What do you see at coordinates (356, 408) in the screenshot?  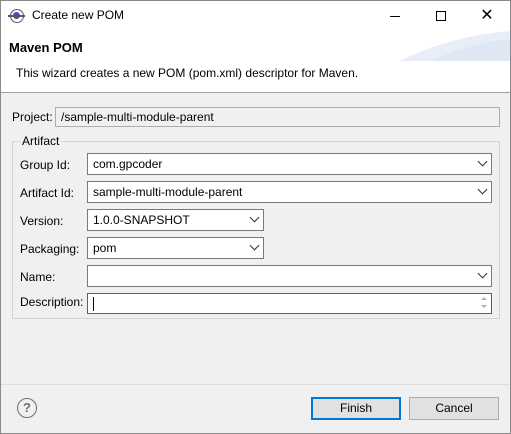 I see `finish-button: Finish` at bounding box center [356, 408].